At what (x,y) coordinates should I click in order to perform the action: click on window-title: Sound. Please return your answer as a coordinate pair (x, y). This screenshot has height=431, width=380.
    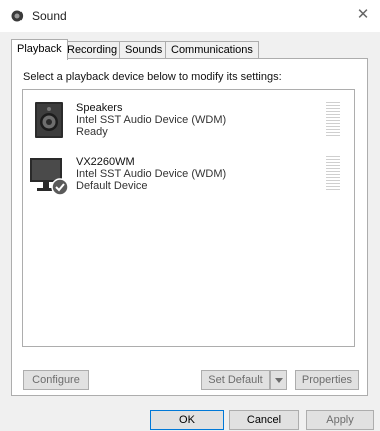
    Looking at the image, I should click on (49, 16).